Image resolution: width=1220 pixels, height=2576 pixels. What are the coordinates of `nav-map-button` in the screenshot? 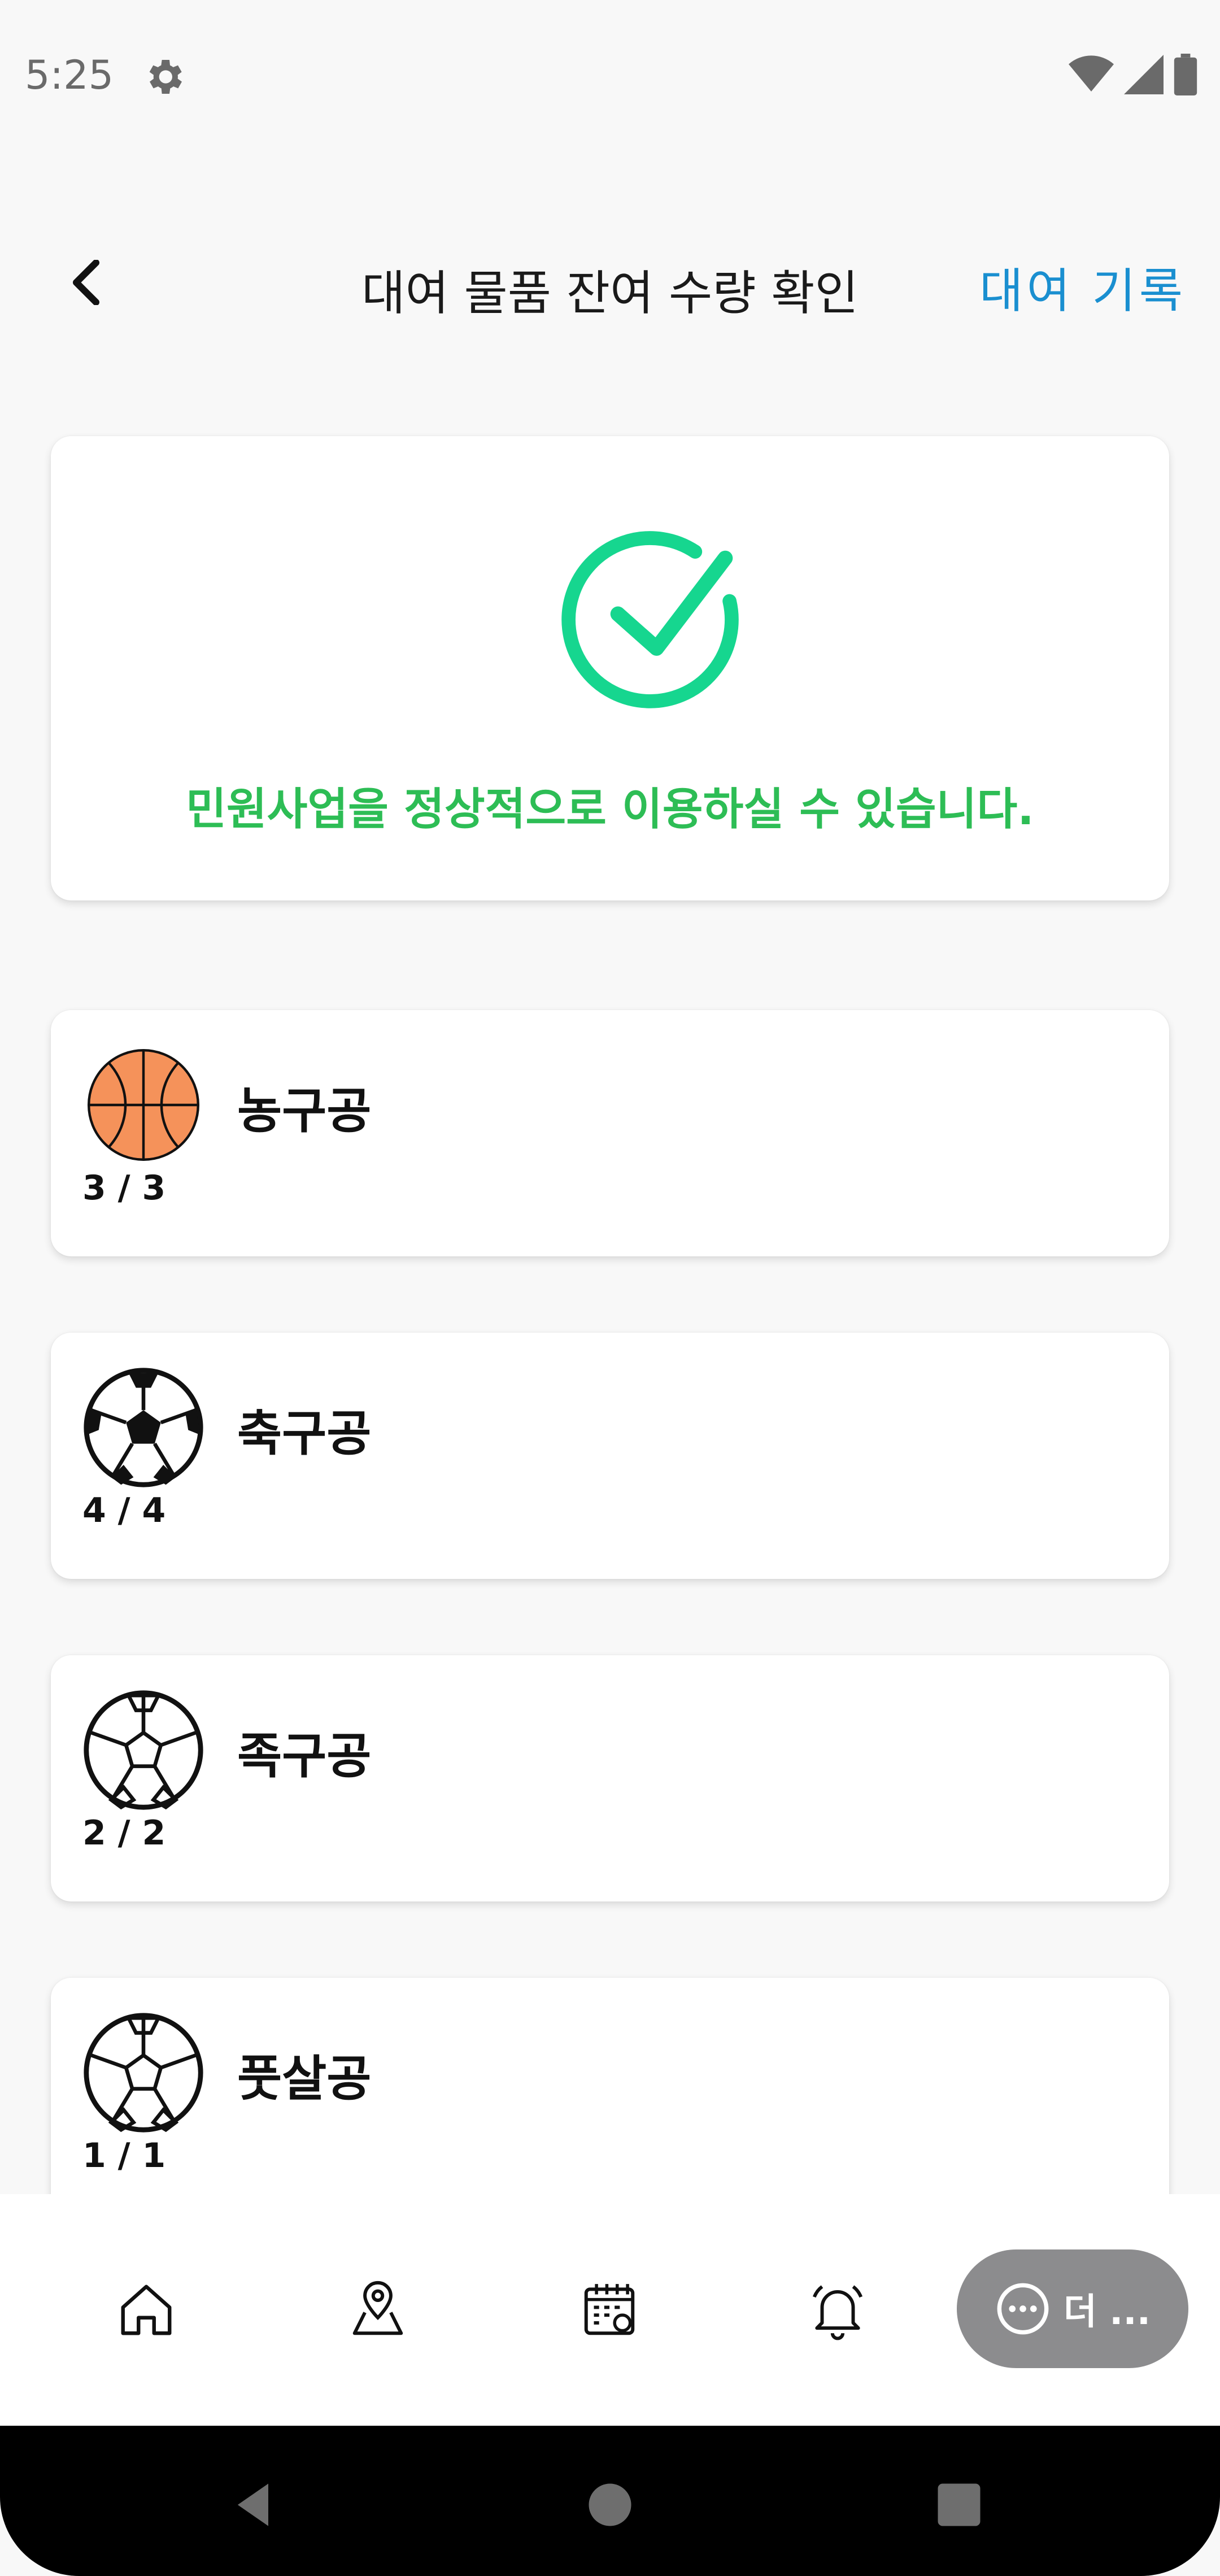 It's located at (378, 2310).